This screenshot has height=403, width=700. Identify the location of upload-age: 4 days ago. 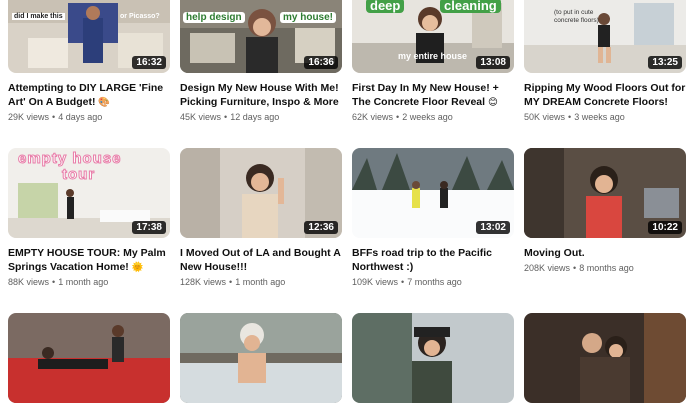
(80, 117).